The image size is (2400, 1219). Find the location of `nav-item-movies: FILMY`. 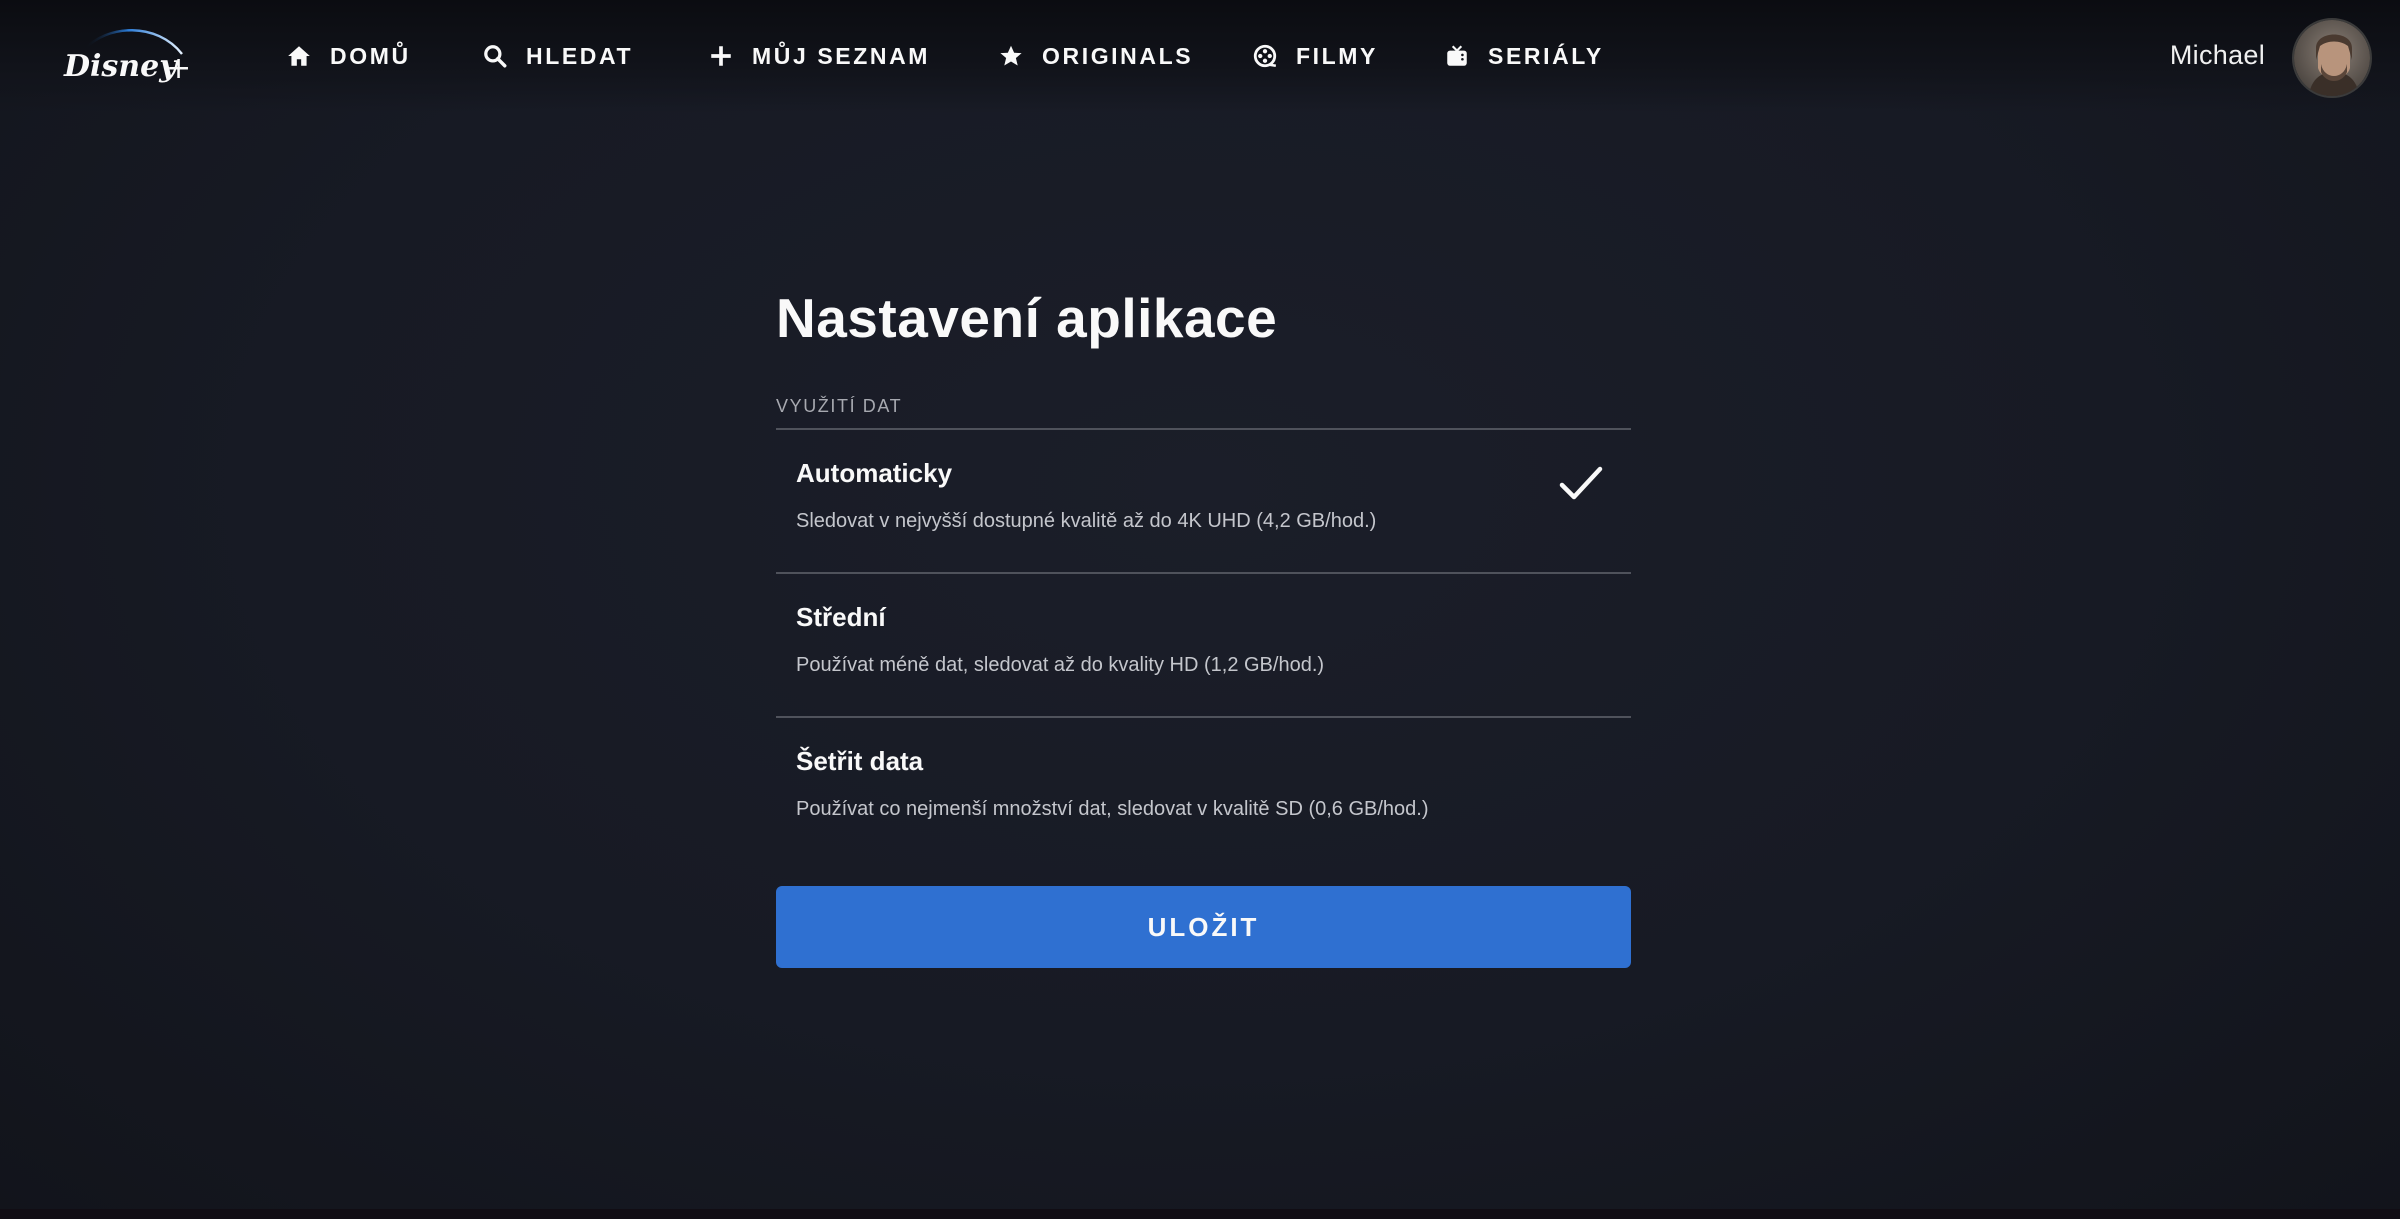

nav-item-movies: FILMY is located at coordinates (1315, 56).